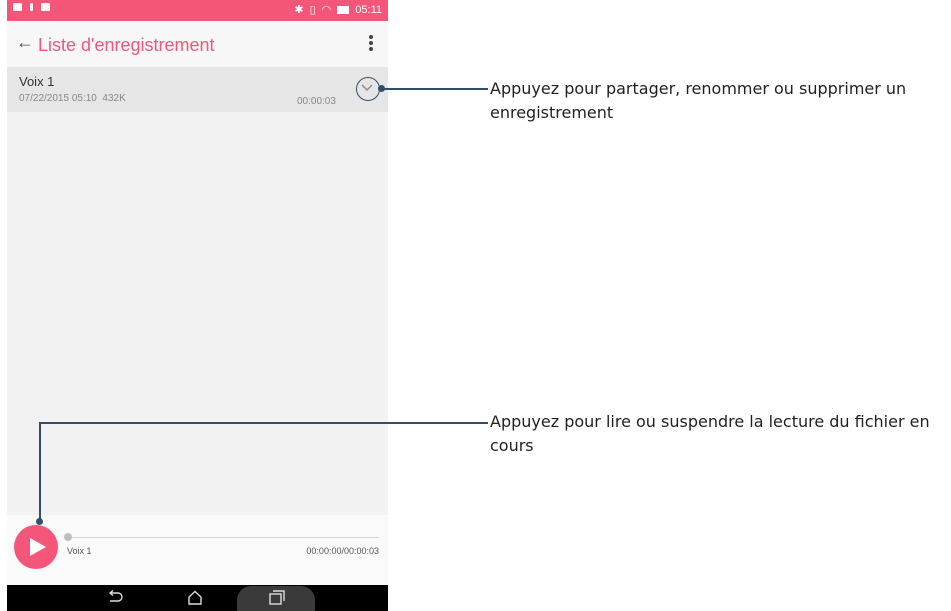  I want to click on app-bar: ← Liste d'enregistrement, so click(197, 44).